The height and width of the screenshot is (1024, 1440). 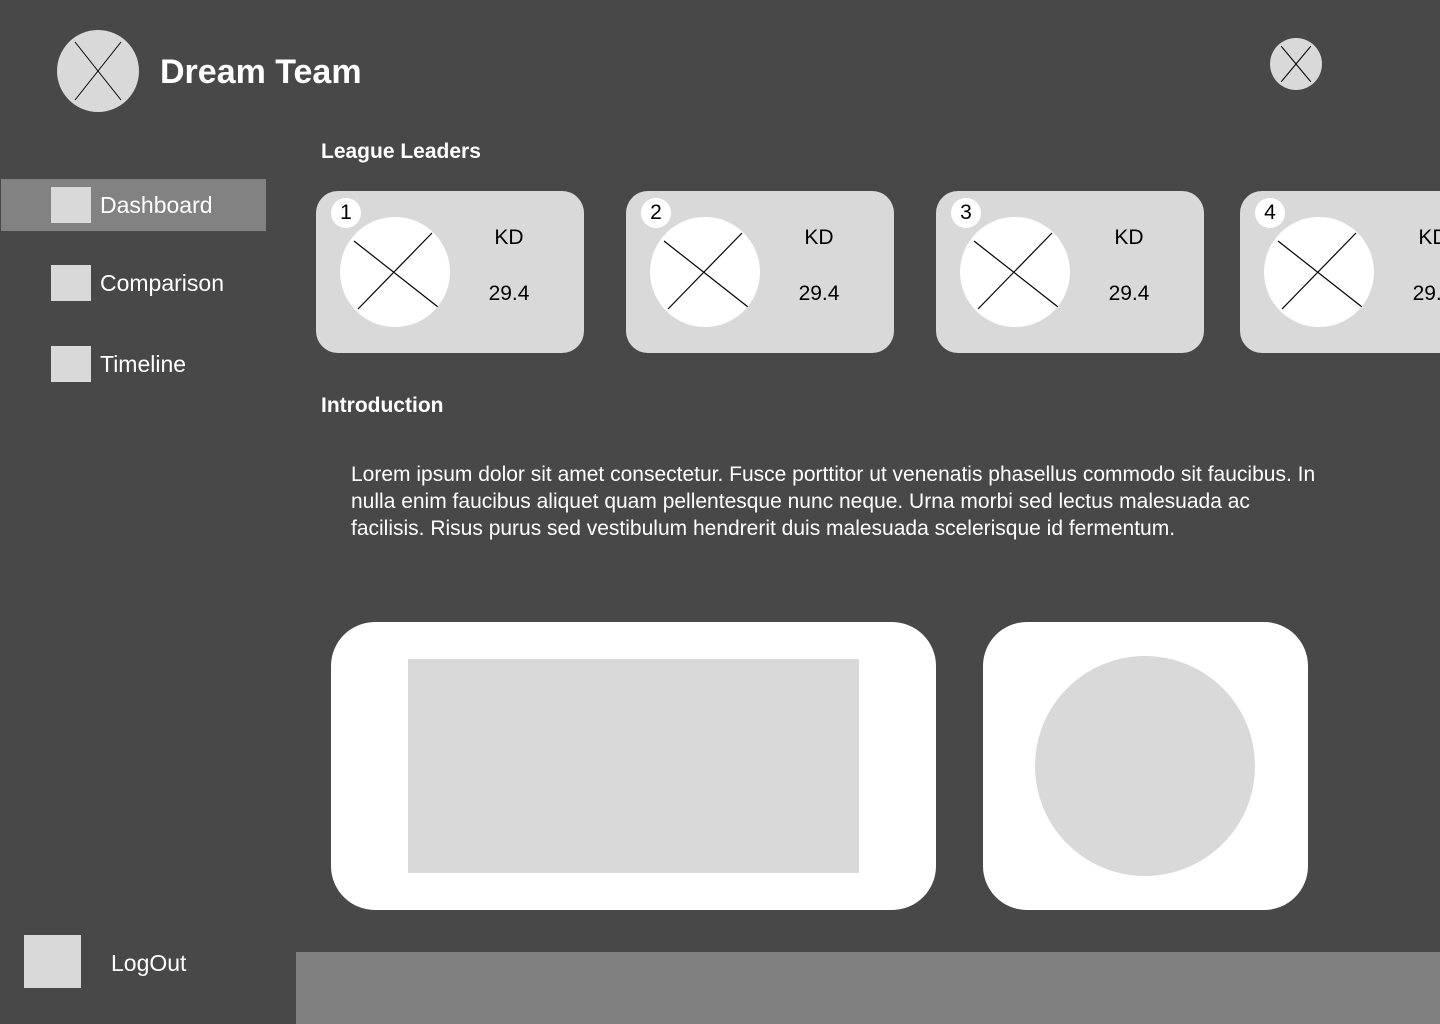 I want to click on app-title: Dream Team, so click(x=261, y=72).